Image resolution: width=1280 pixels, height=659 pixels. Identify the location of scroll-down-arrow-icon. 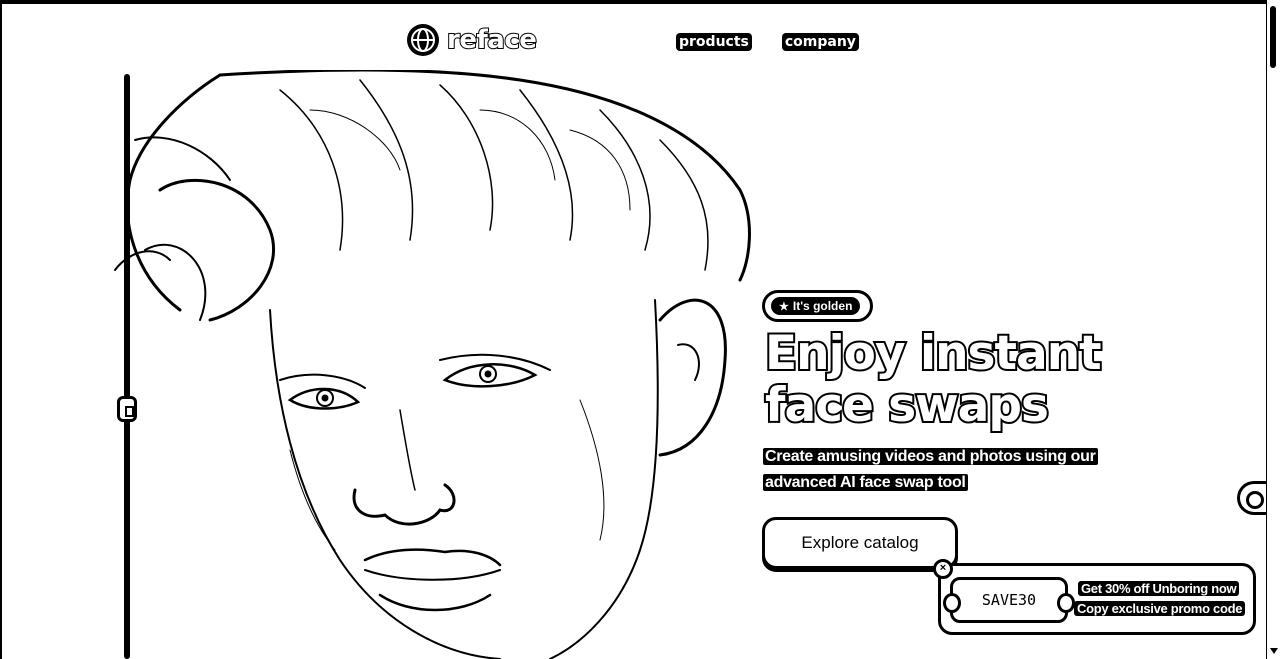
(1274, 651).